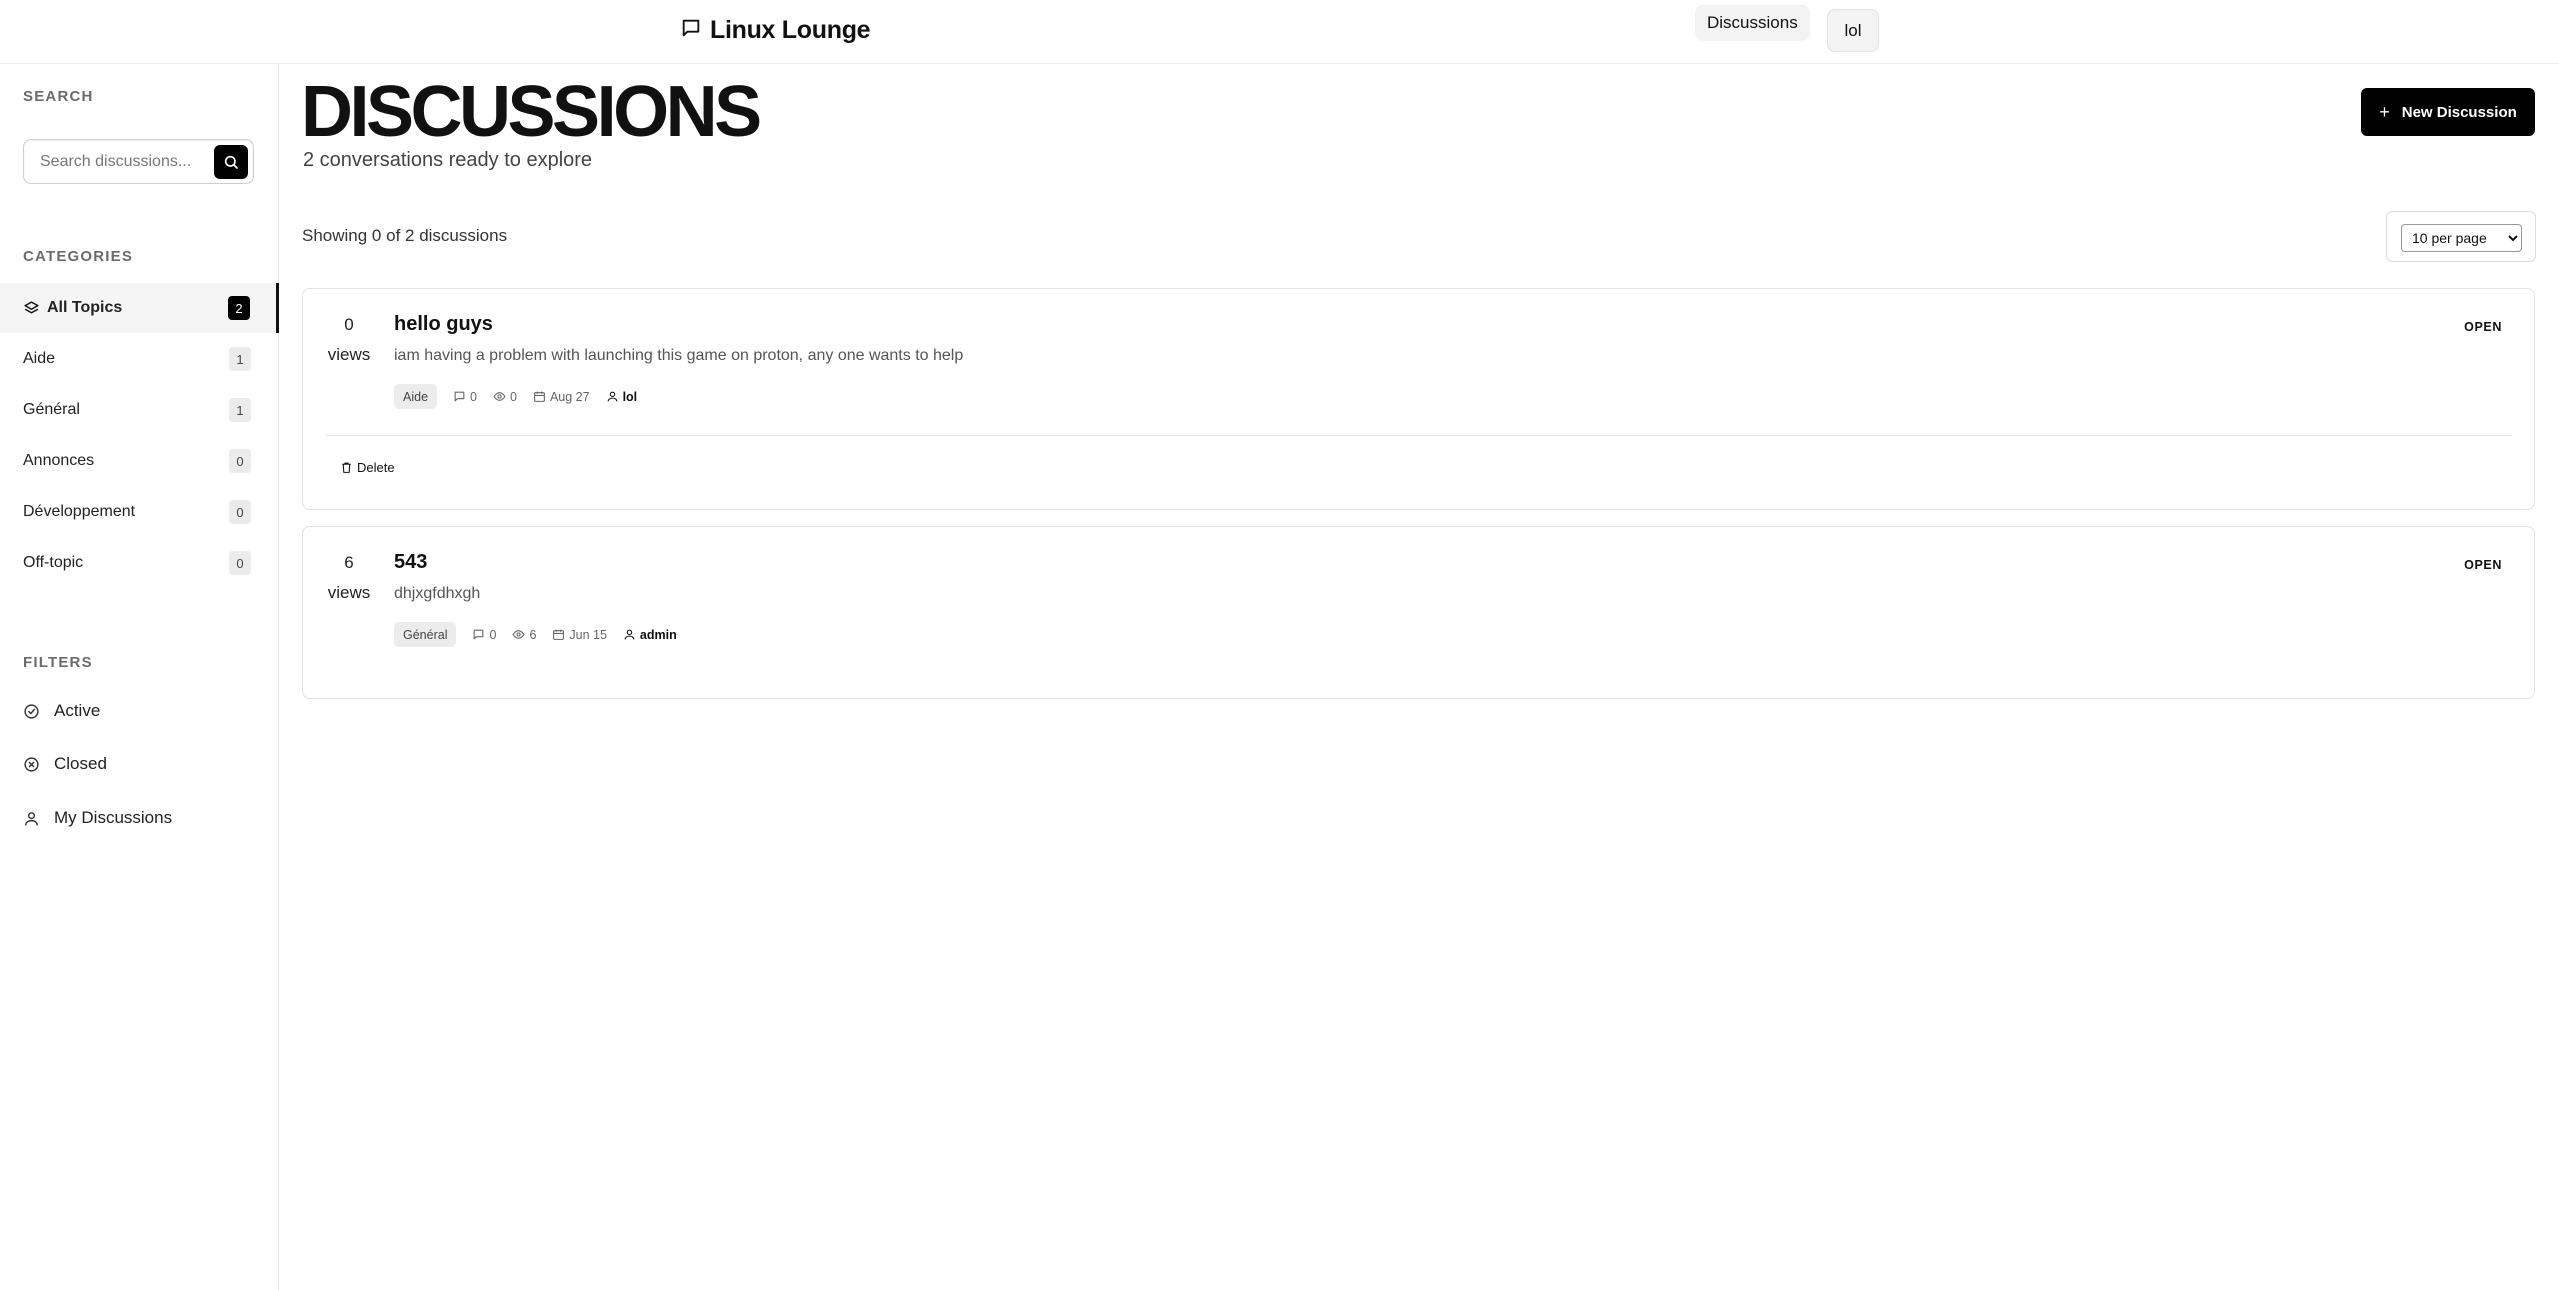 Image resolution: width=2559 pixels, height=1290 pixels. Describe the element at coordinates (139, 563) in the screenshot. I see `category-off-topic: Off-topic 0` at that location.